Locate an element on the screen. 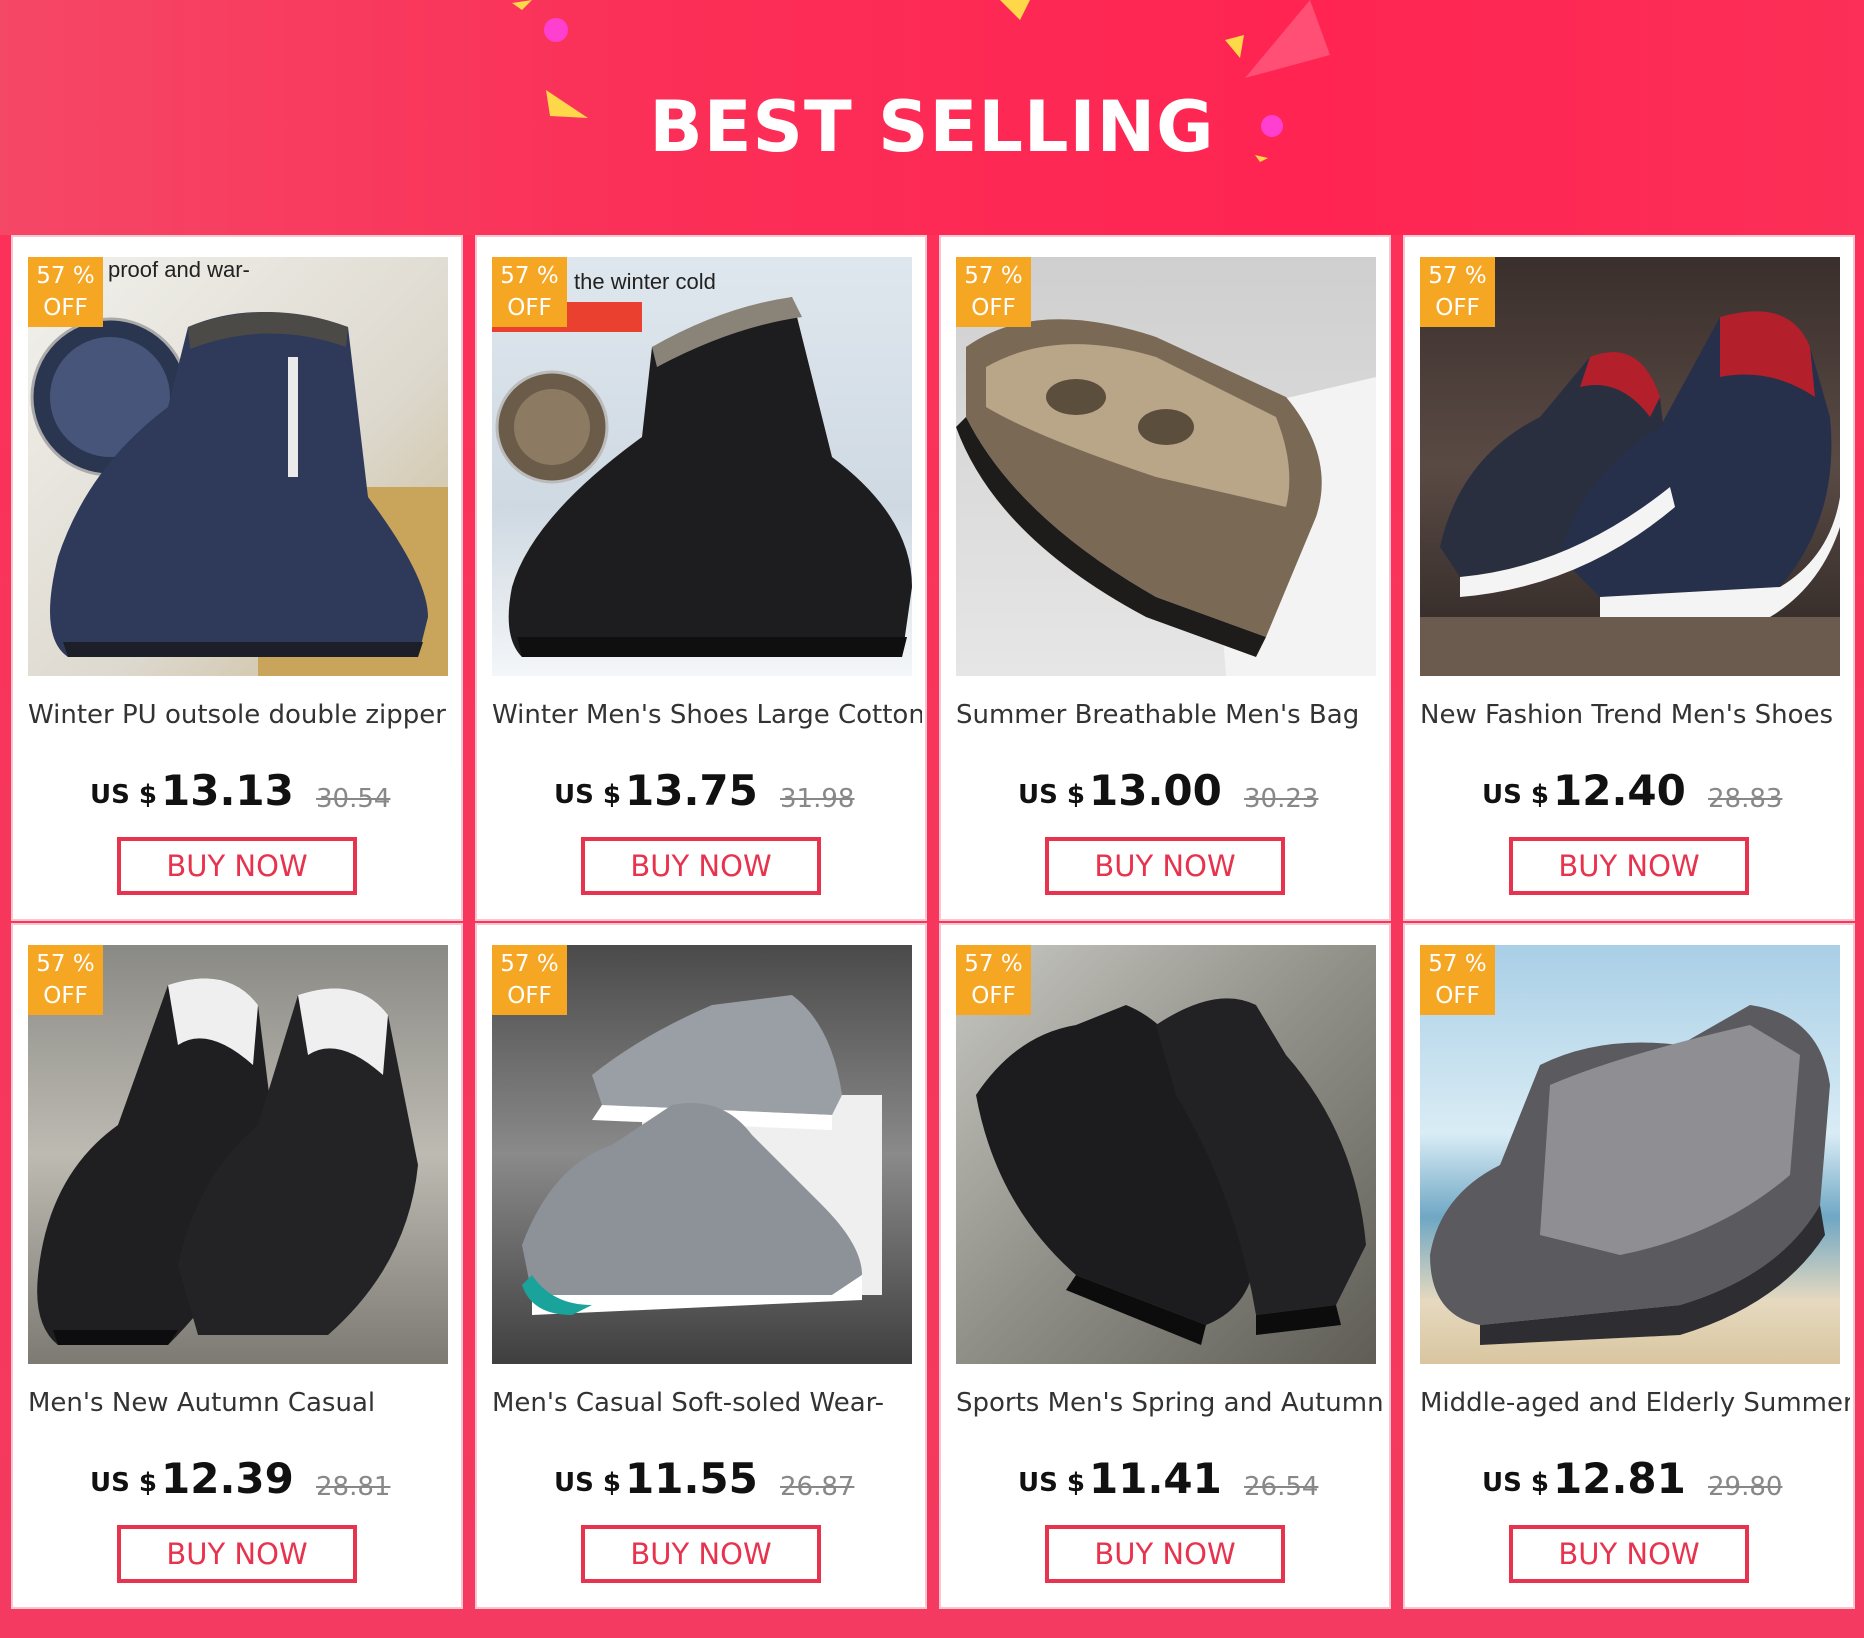 The height and width of the screenshot is (1638, 1864). sale-price: 12.40 is located at coordinates (1619, 790).